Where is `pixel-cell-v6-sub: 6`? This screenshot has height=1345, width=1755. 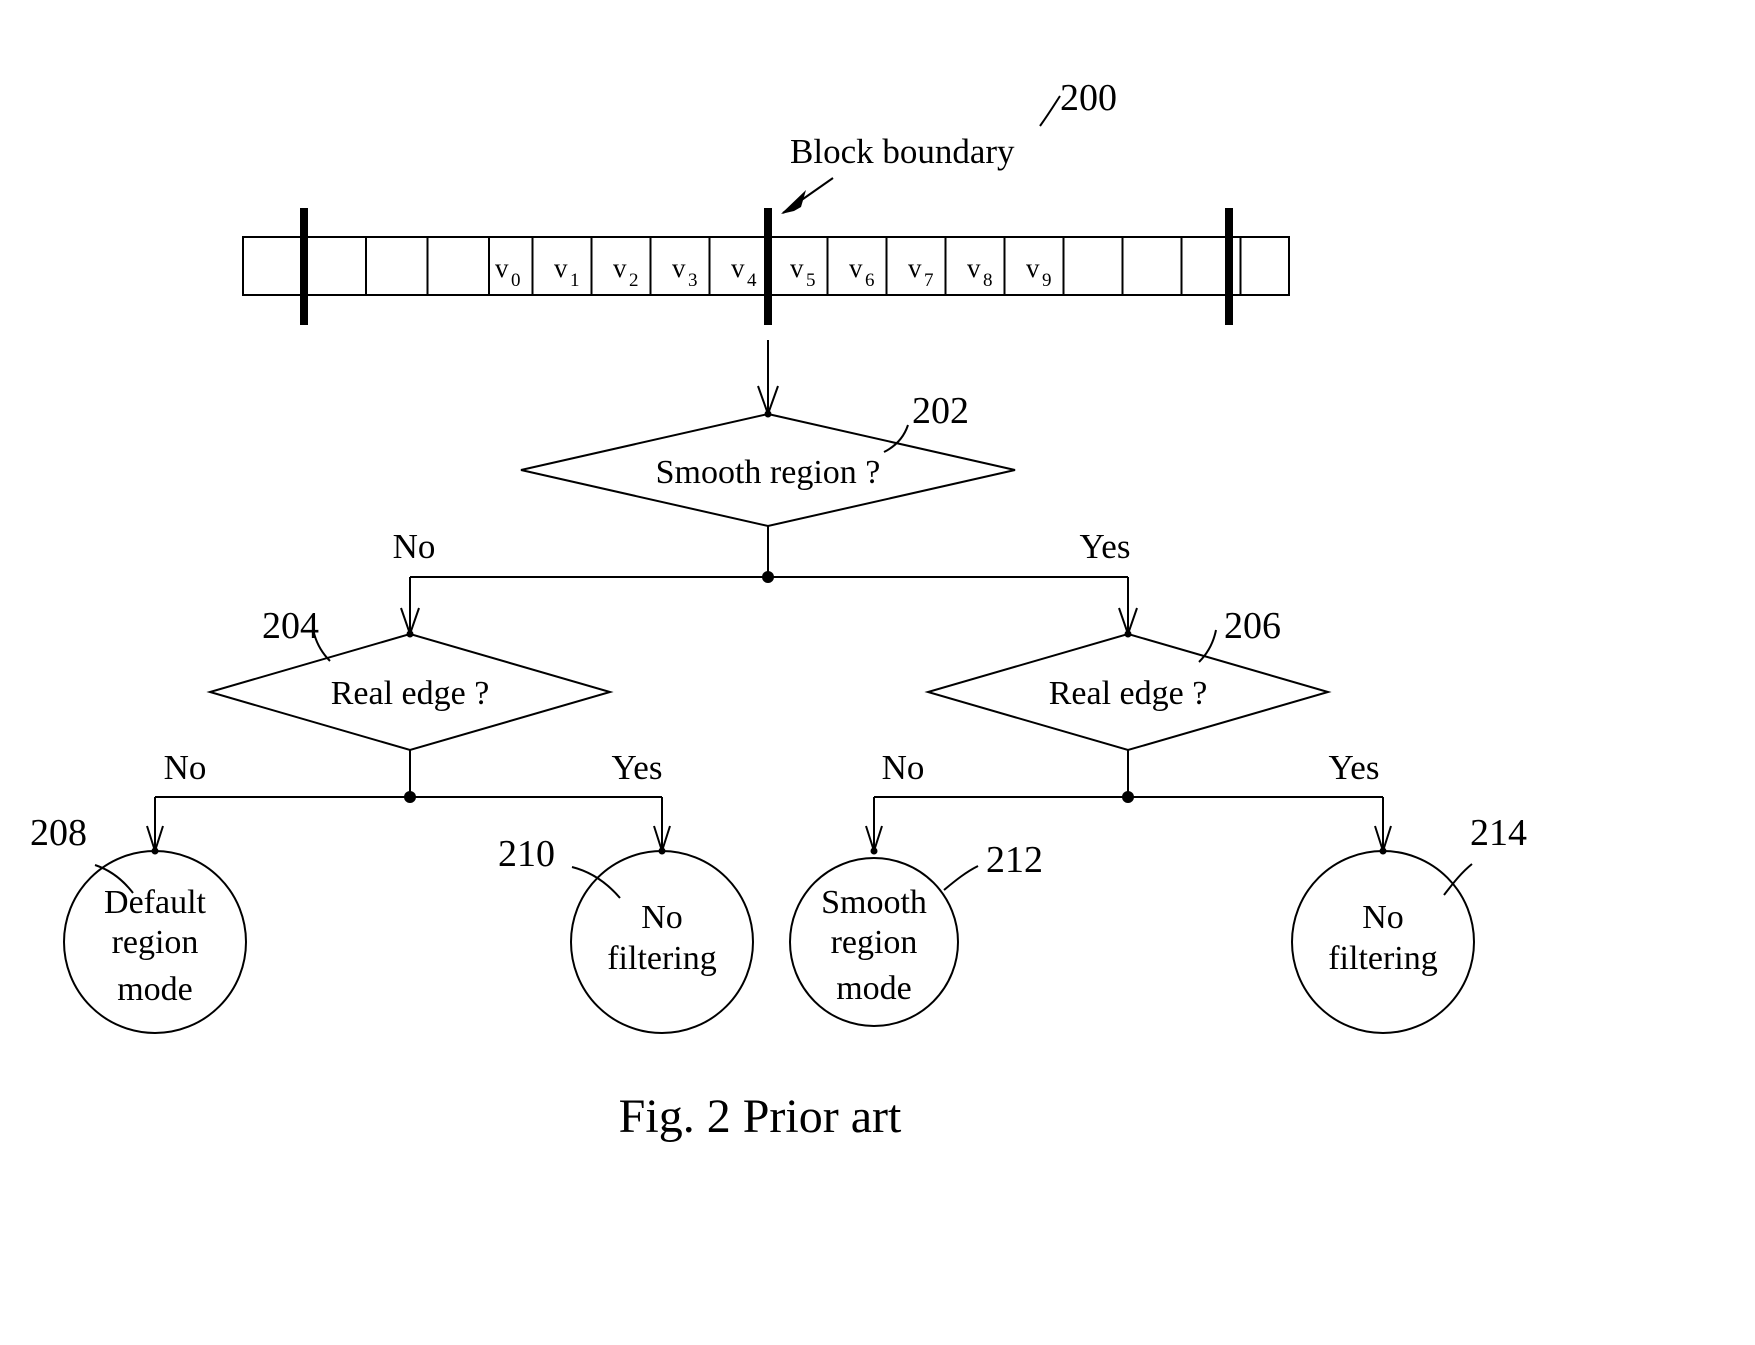 pixel-cell-v6-sub: 6 is located at coordinates (870, 280).